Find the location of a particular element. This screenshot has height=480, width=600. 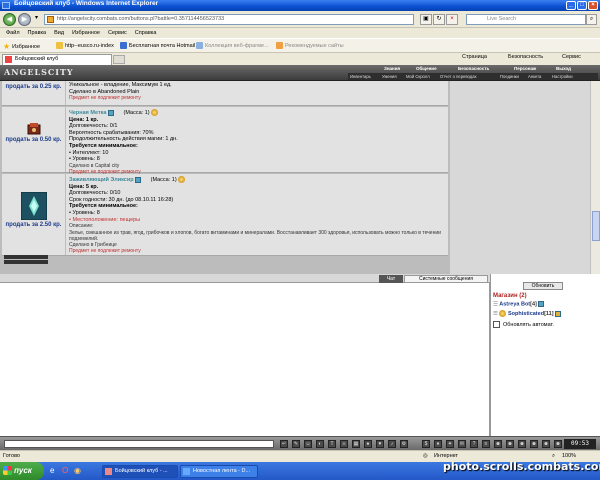

favorites-button: ★ Избранное is located at coordinates (21, 46).